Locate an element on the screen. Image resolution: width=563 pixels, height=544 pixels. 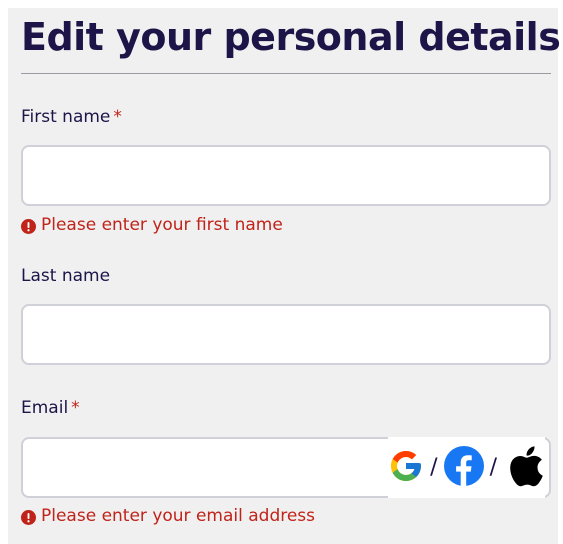
social-login-icons: / / is located at coordinates (466, 467).